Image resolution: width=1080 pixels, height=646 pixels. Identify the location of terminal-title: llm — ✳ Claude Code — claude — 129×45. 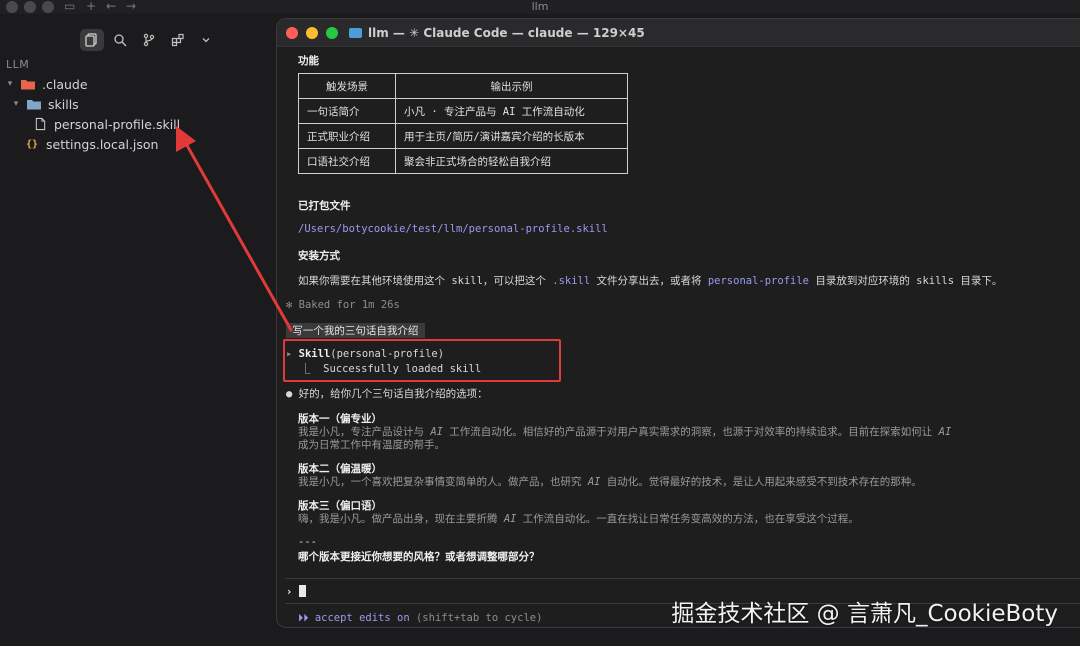
(497, 33).